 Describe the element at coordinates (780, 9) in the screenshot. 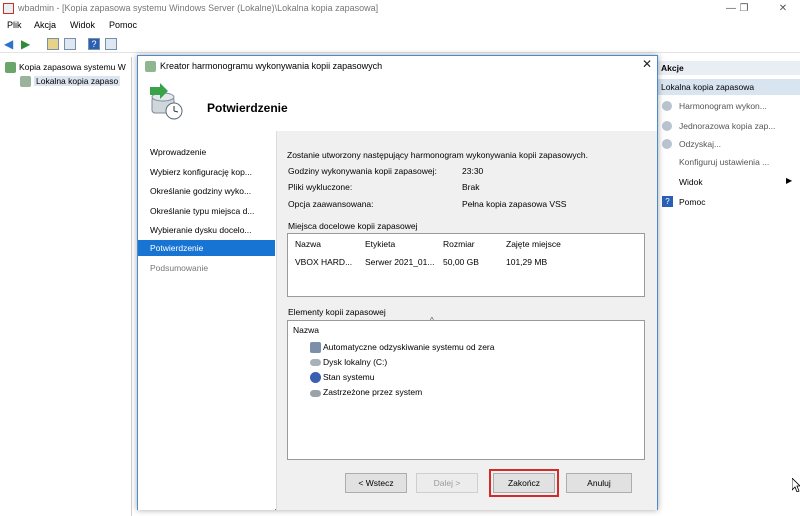

I see `window-close-button: ✕` at that location.